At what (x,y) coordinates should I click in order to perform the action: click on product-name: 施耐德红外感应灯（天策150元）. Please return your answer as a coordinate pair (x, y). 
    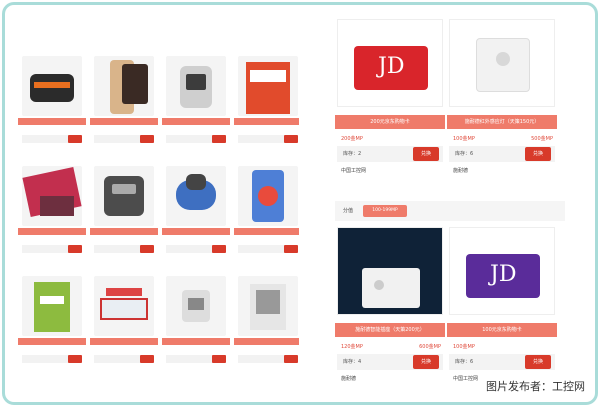
    Looking at the image, I should click on (502, 122).